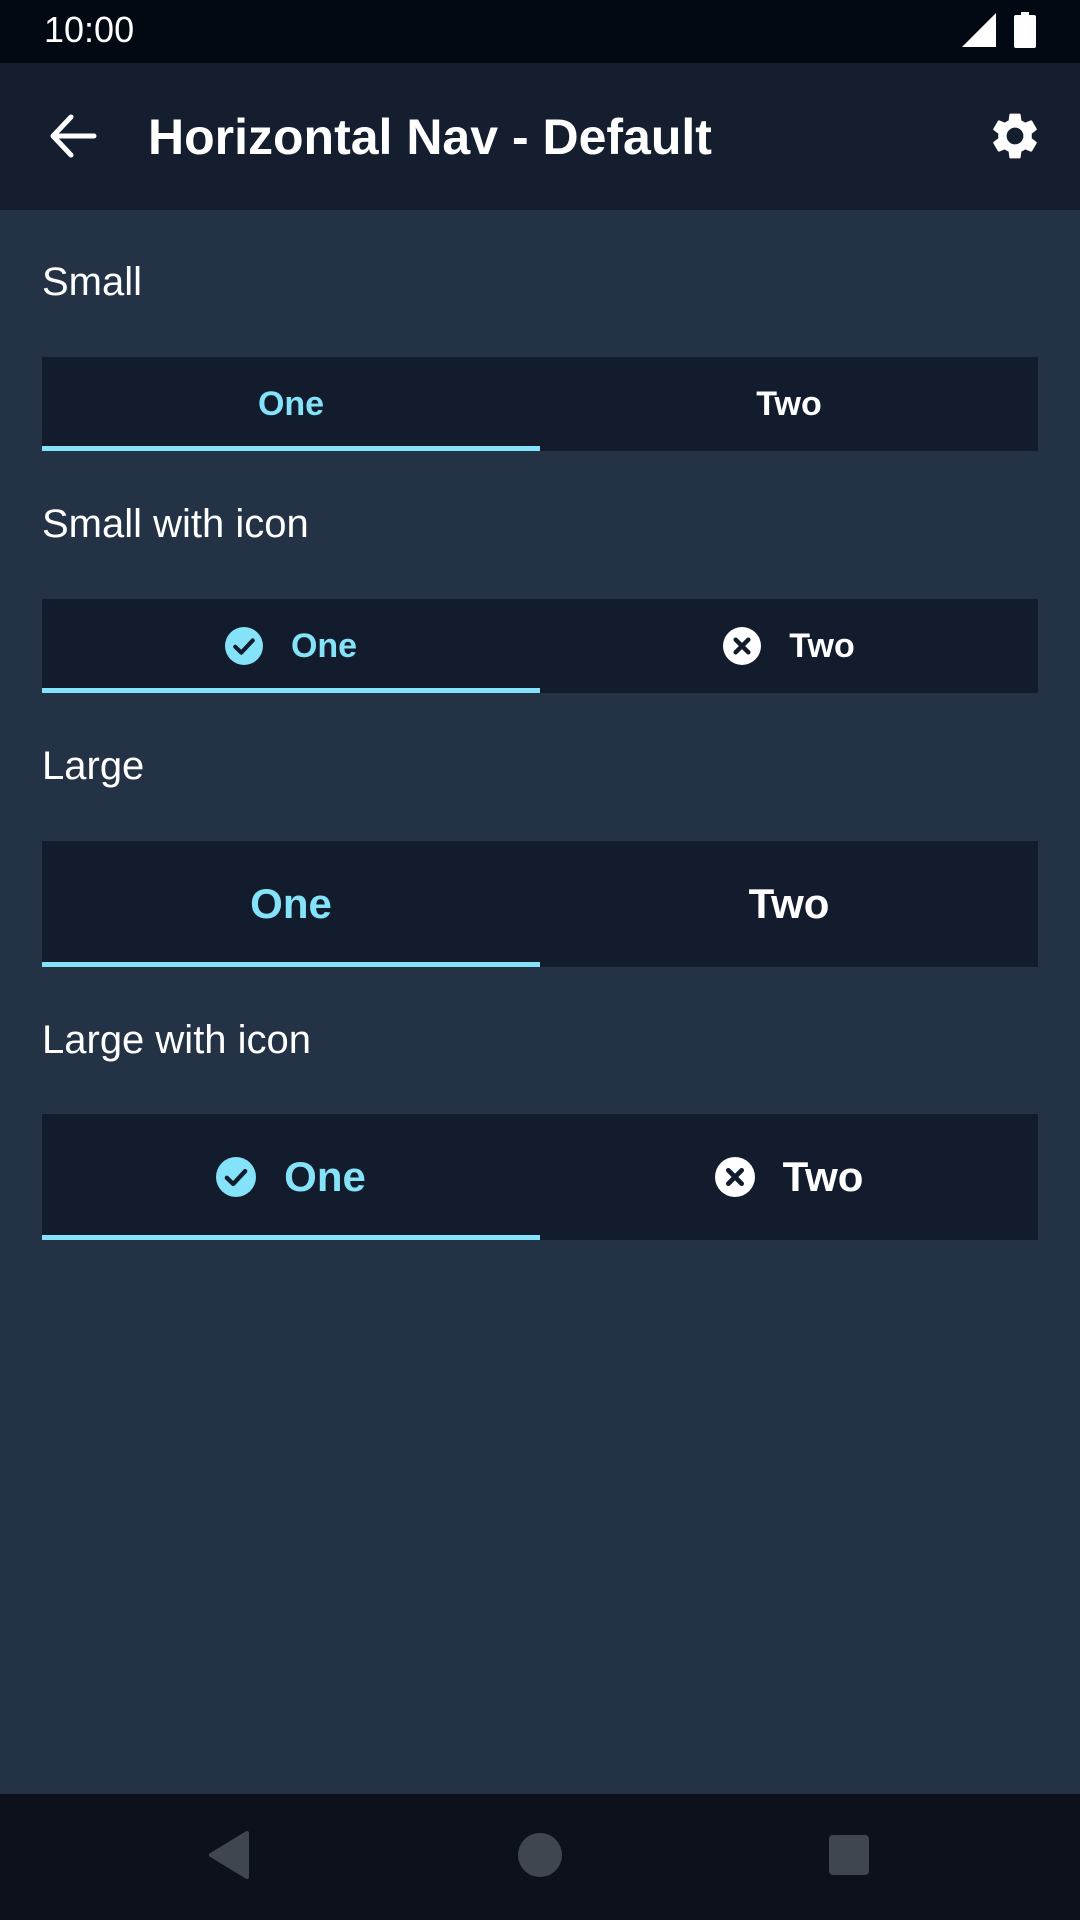 Image resolution: width=1080 pixels, height=1920 pixels. I want to click on signal-icon, so click(979, 32).